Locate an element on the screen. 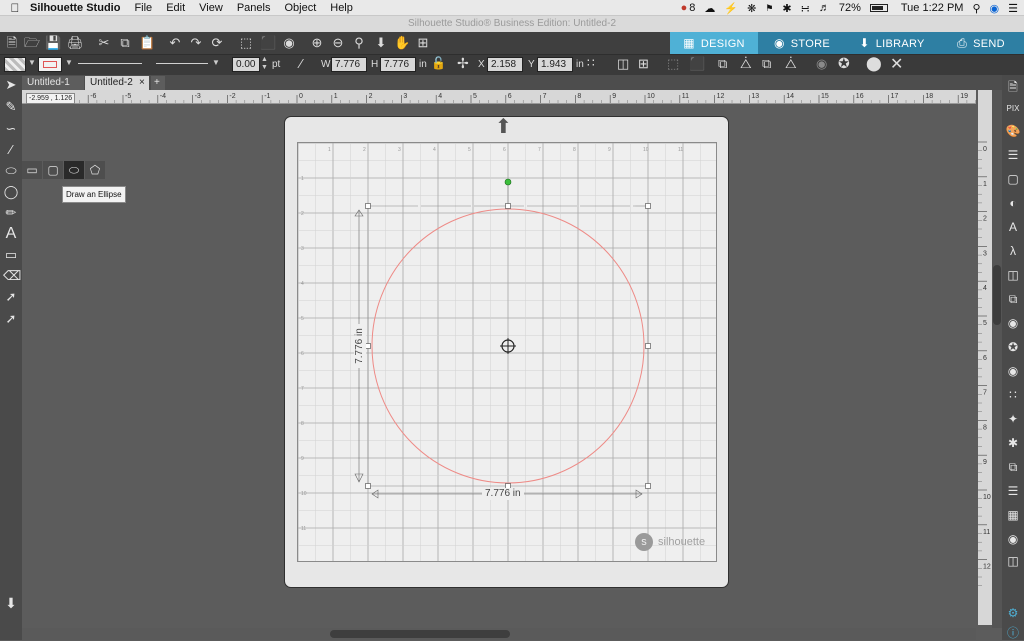 The height and width of the screenshot is (641, 1024). anchor-grid-icon: ∷ is located at coordinates (591, 63).